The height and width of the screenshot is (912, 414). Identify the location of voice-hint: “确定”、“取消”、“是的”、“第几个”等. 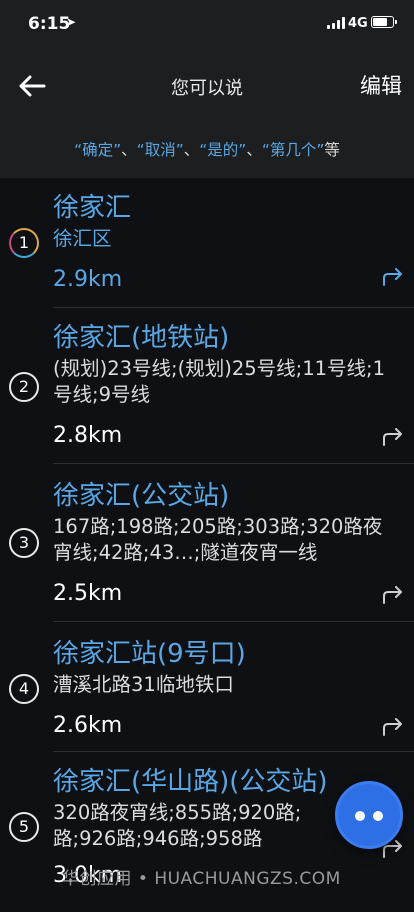
(207, 150).